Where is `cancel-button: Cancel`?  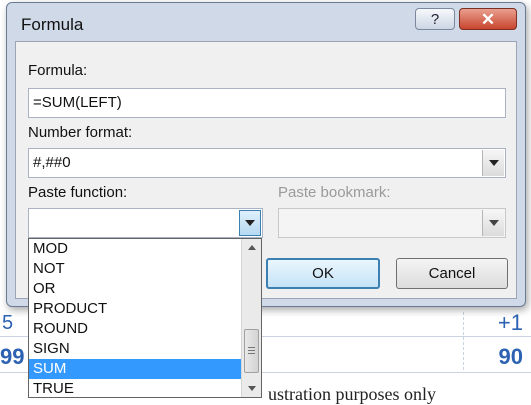
cancel-button: Cancel is located at coordinates (452, 273).